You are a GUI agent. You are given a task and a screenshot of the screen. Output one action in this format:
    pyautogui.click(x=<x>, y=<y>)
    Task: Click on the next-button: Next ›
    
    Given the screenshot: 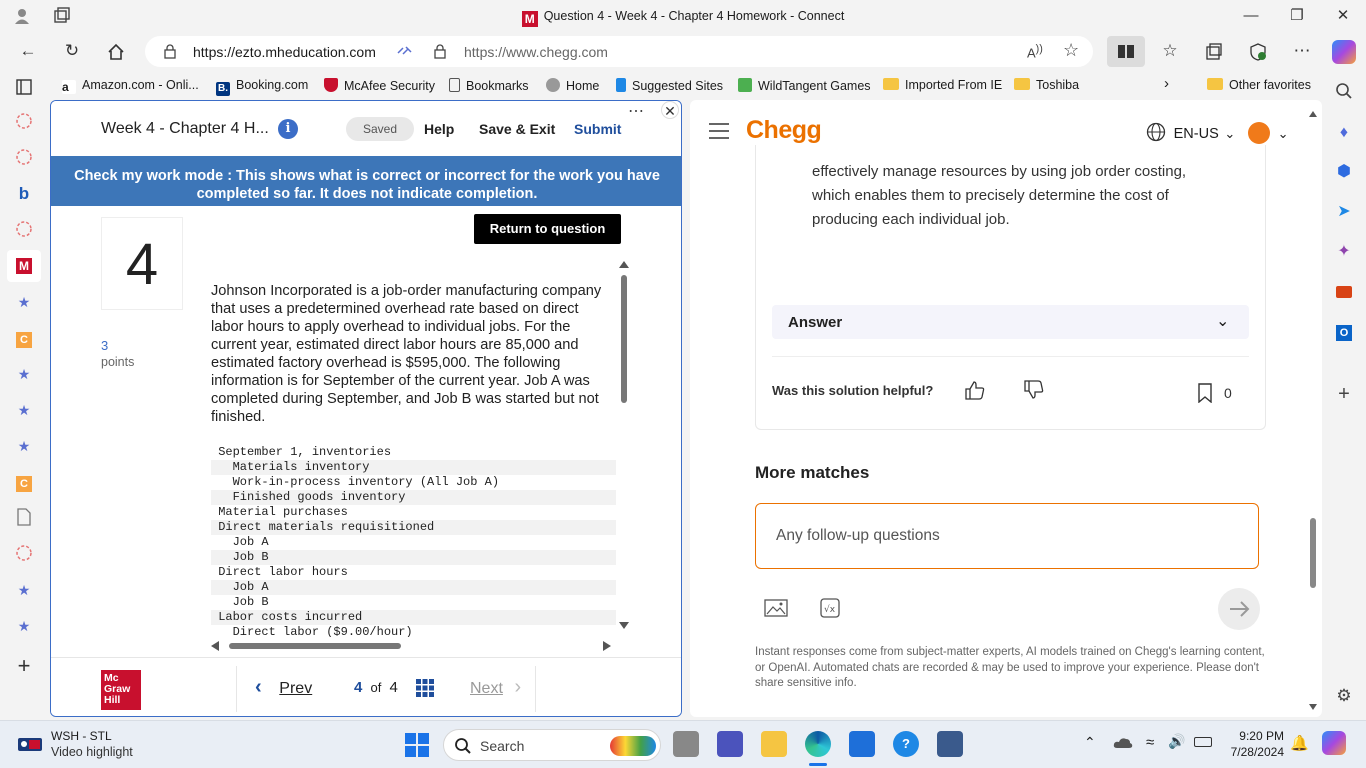 What is the action you would take?
    pyautogui.click(x=495, y=687)
    